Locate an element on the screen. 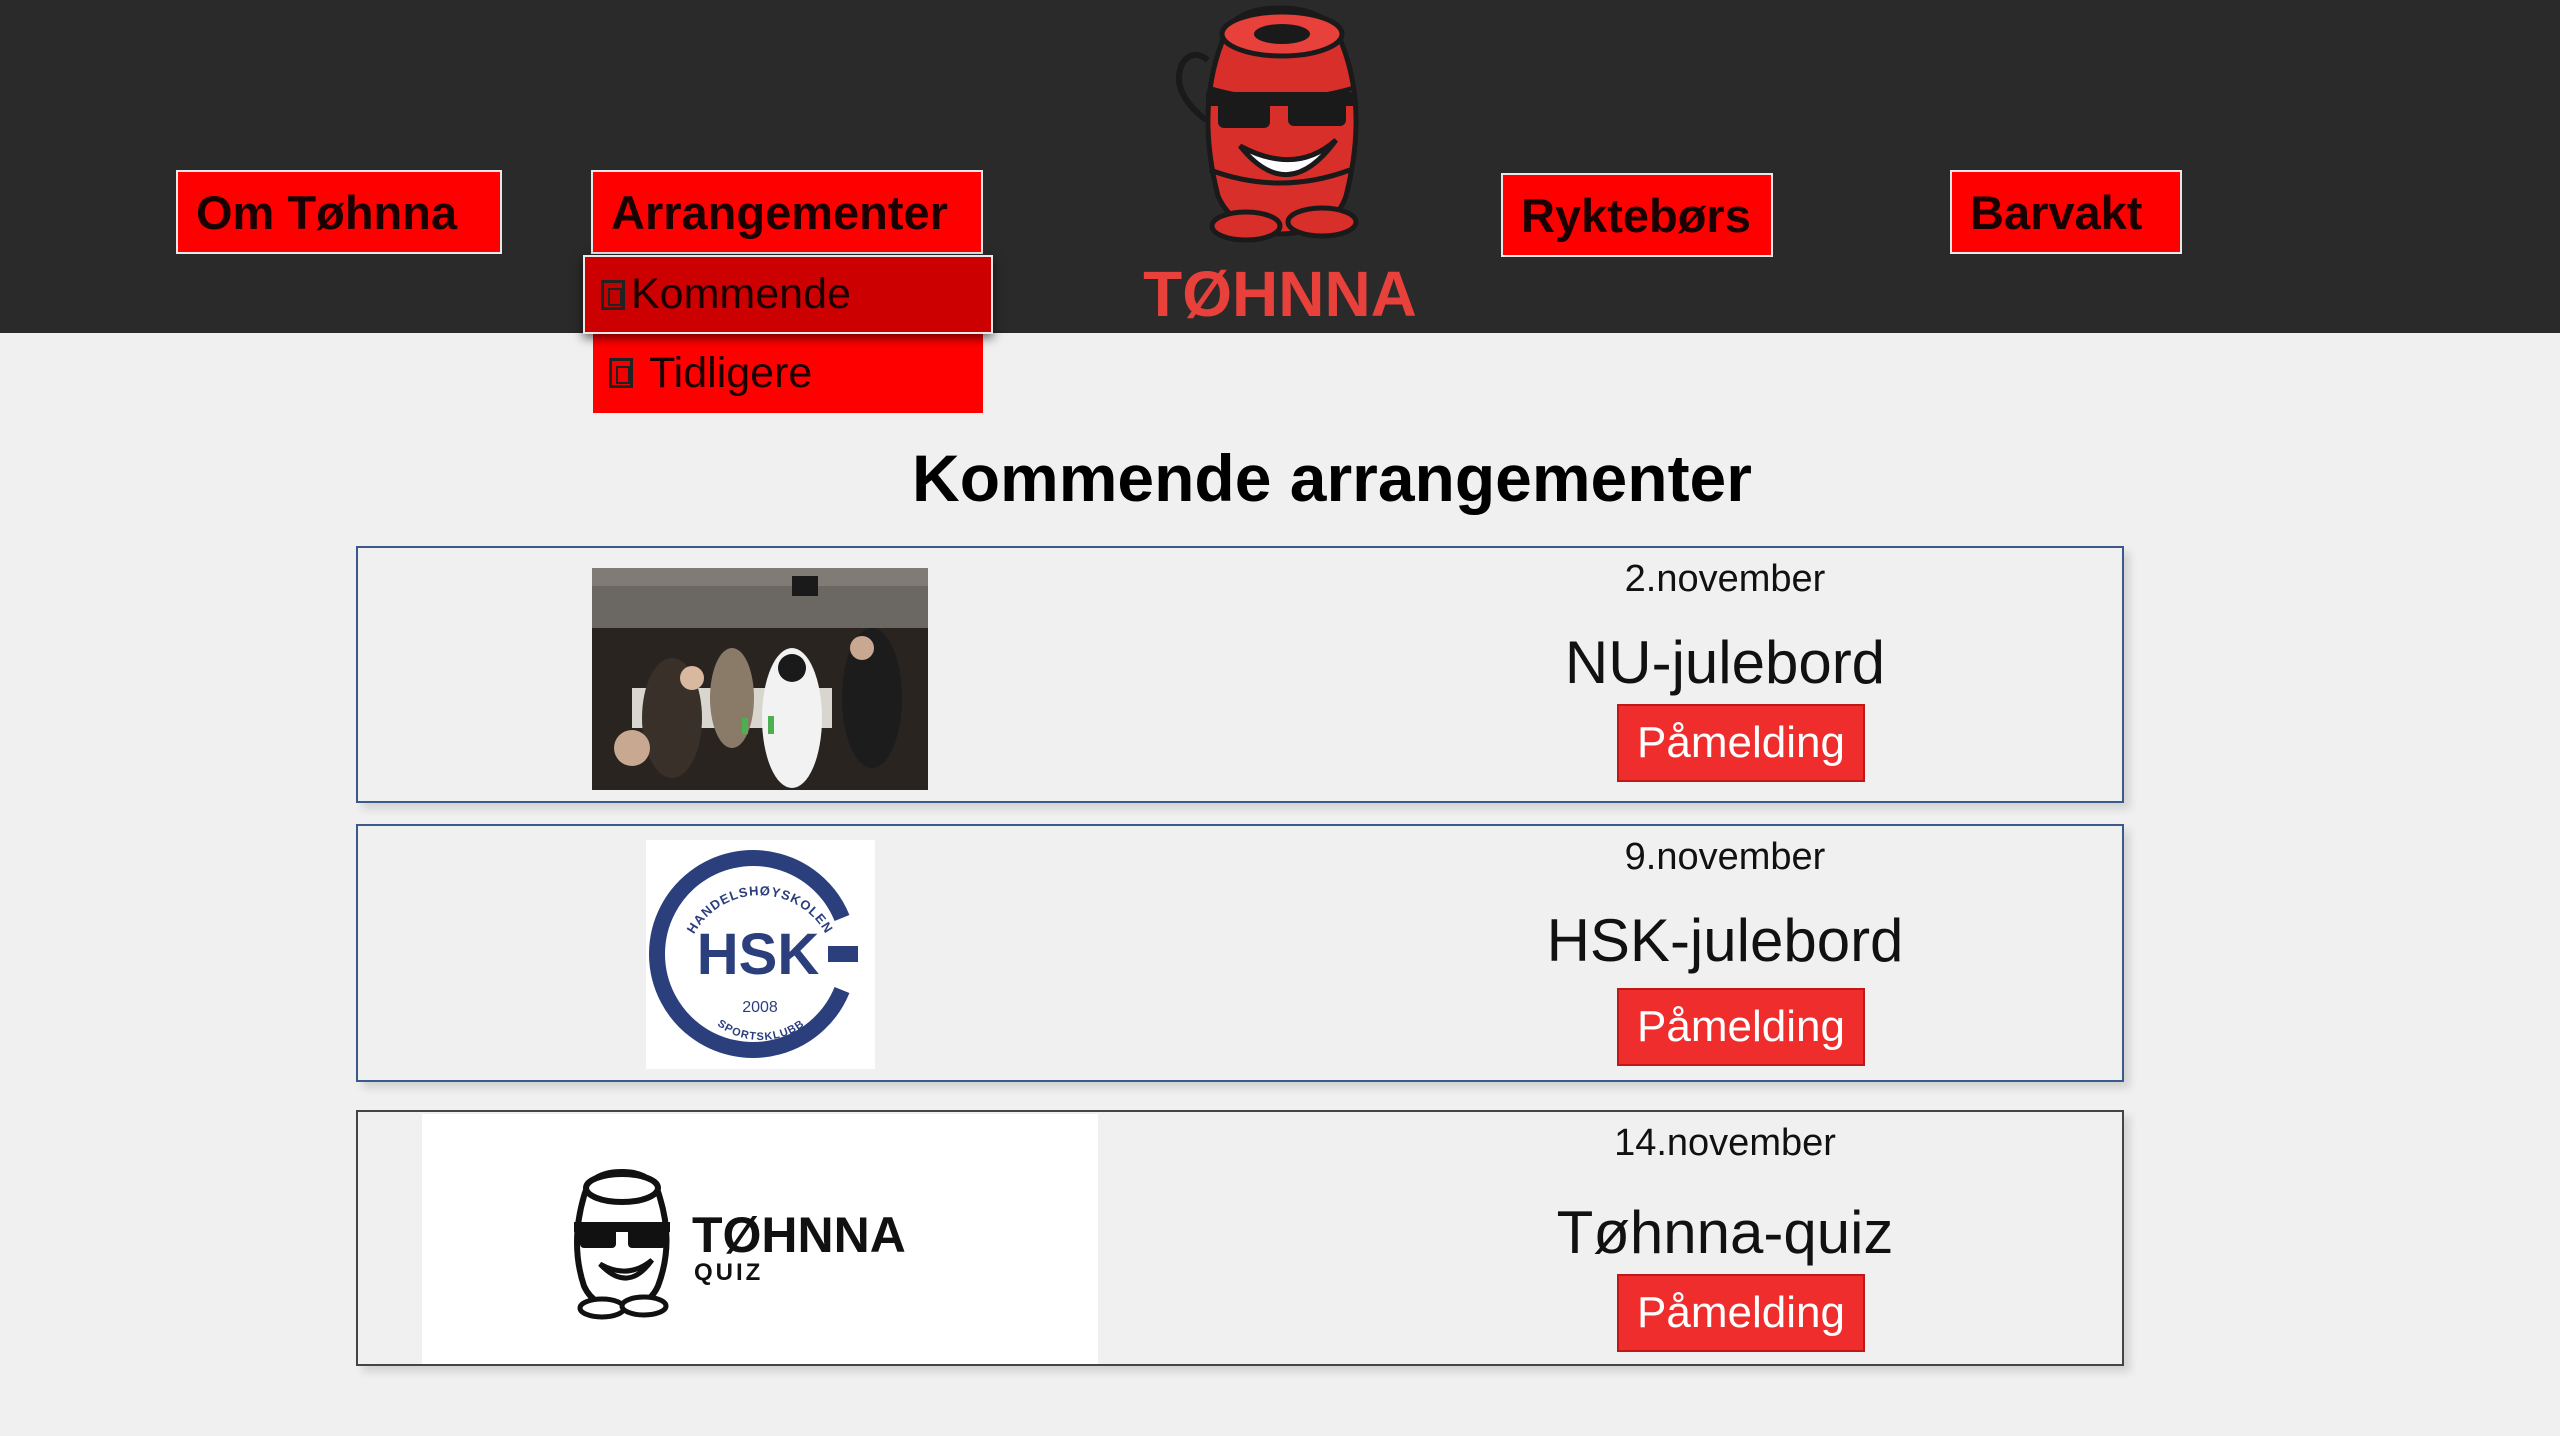 The width and height of the screenshot is (2560, 1436). nav-barvakt-label: Barvakt is located at coordinates (2056, 212).